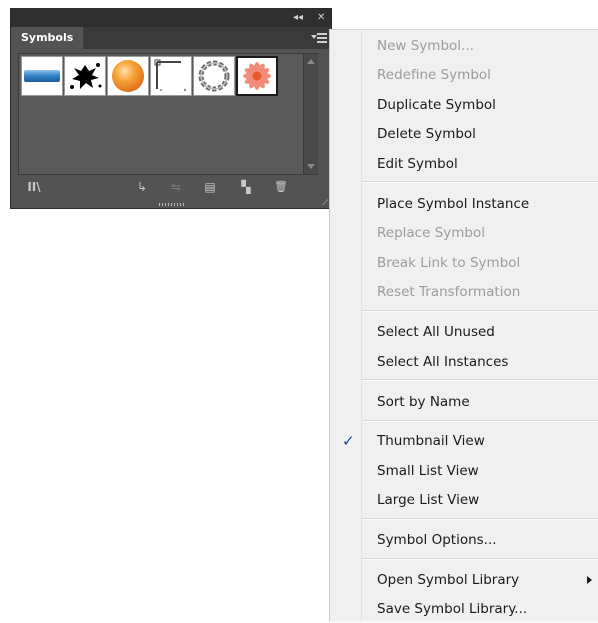 Image resolution: width=598 pixels, height=623 pixels. I want to click on menu-item-label: Open Symbol Library, so click(448, 580).